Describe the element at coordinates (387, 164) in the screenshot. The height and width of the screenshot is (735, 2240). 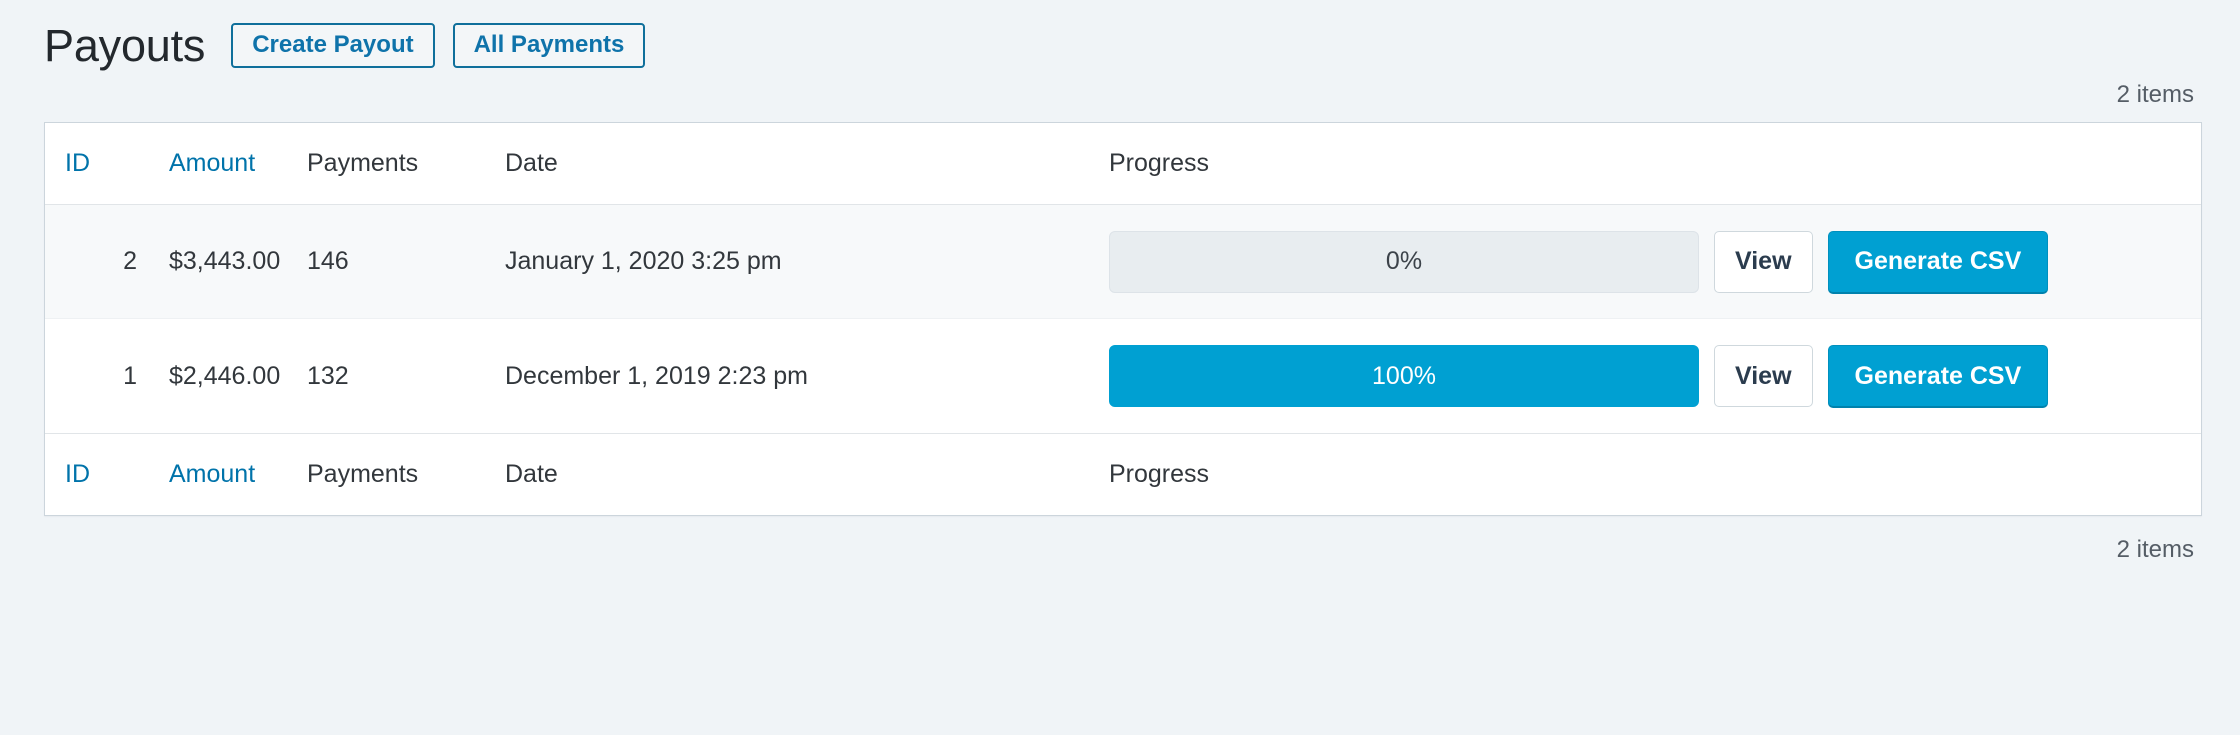
I see `column-header-payments: Payments` at that location.